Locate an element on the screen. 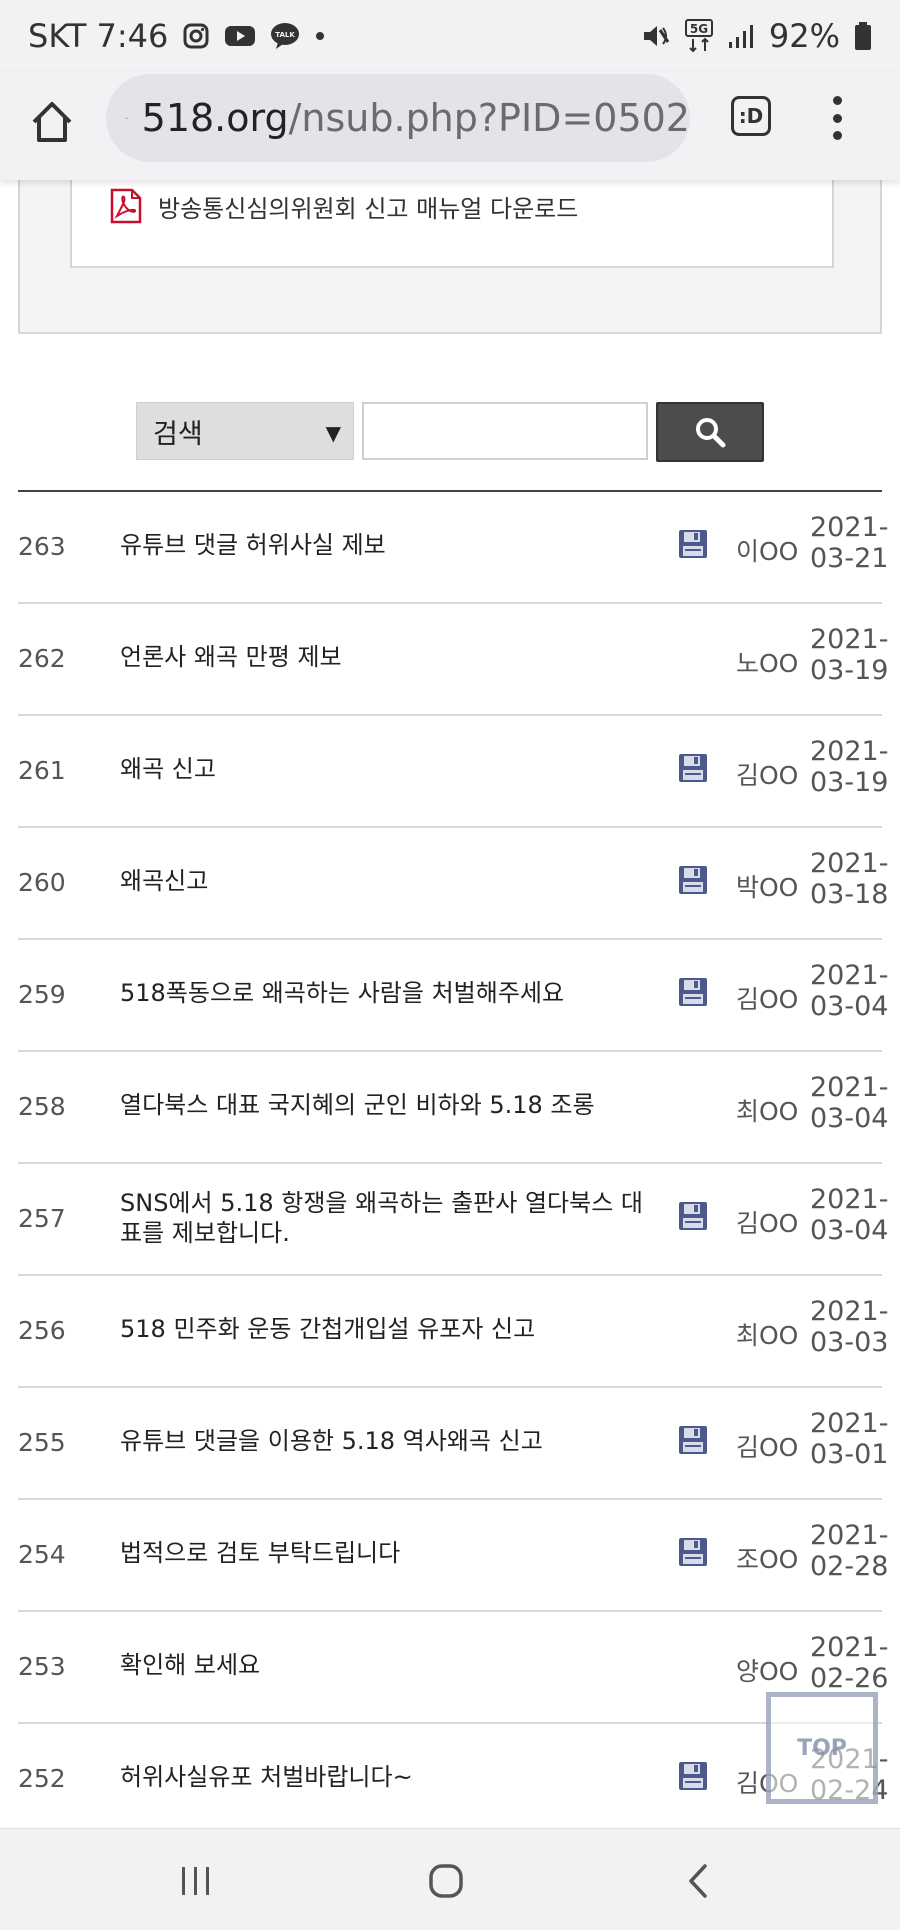  post-number: 258 is located at coordinates (42, 1106).